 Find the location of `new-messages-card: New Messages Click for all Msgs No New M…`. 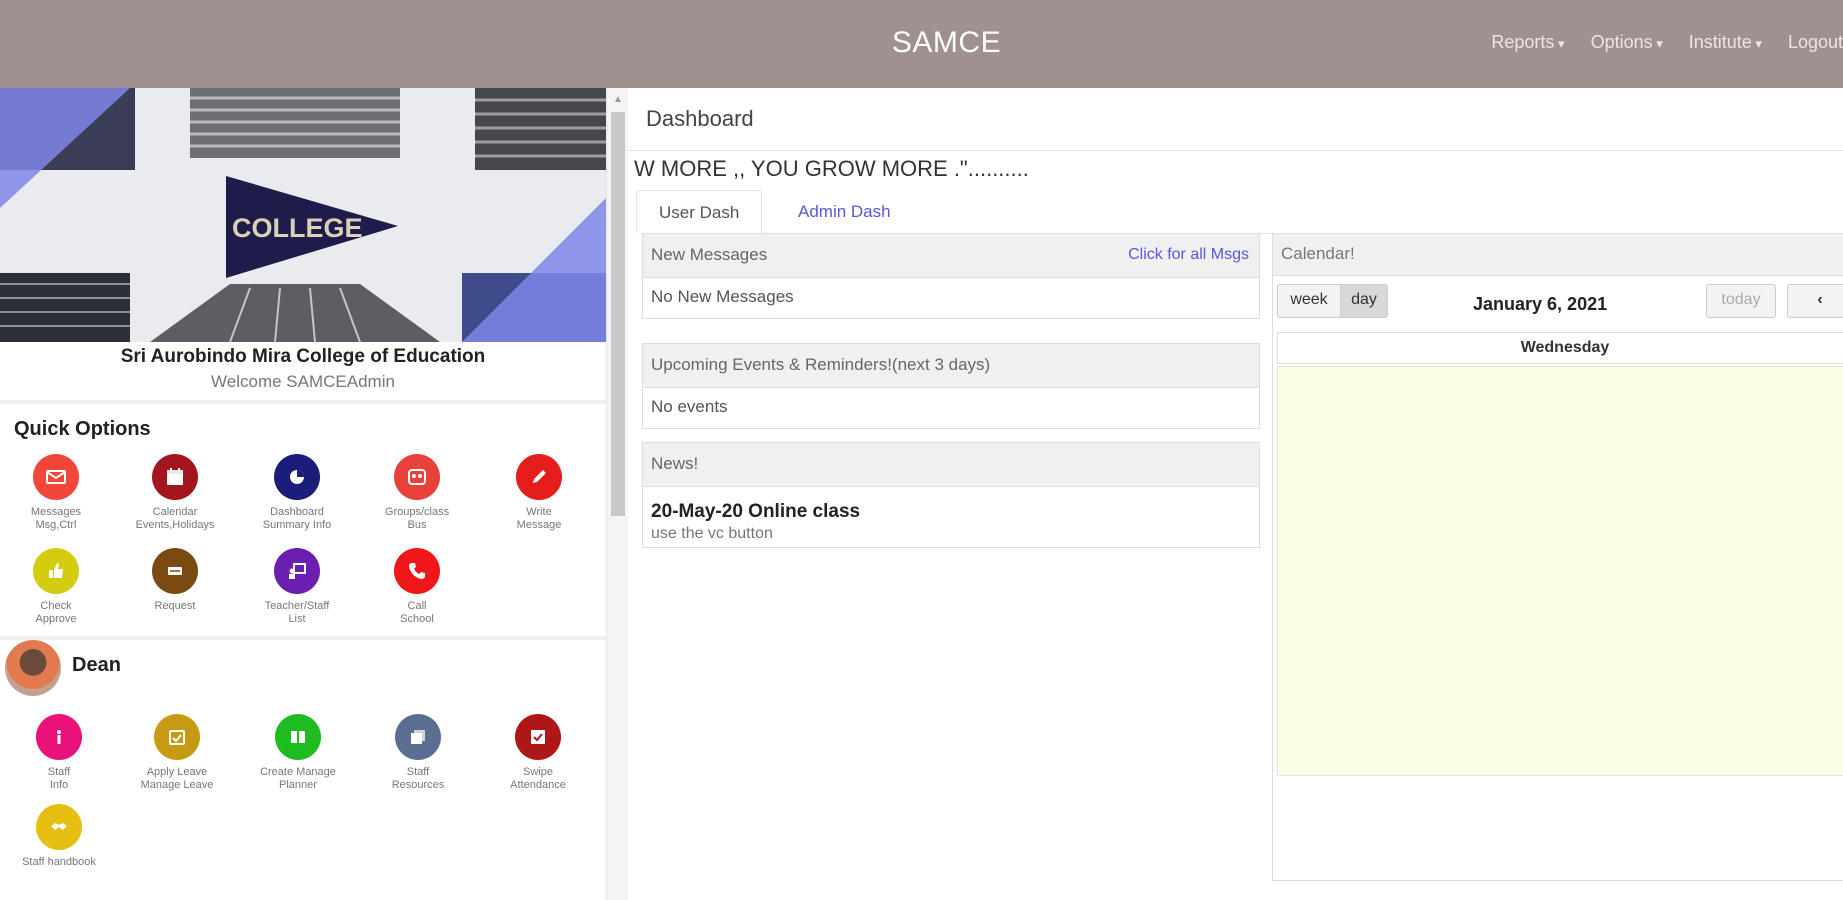

new-messages-card: New Messages Click for all Msgs No New M… is located at coordinates (951, 276).